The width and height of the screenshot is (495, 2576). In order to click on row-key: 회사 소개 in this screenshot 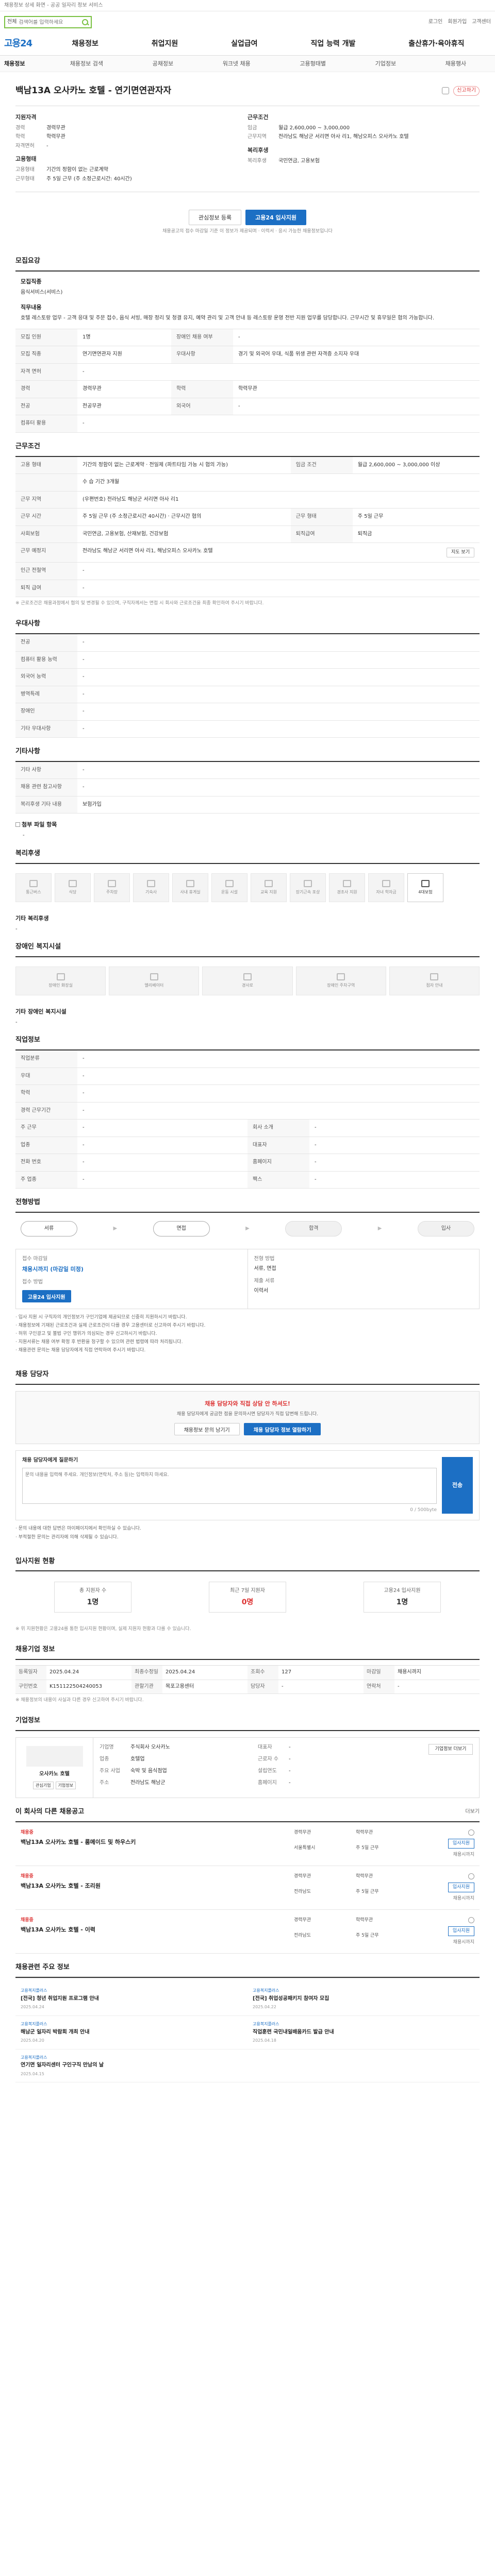, I will do `click(278, 1128)`.